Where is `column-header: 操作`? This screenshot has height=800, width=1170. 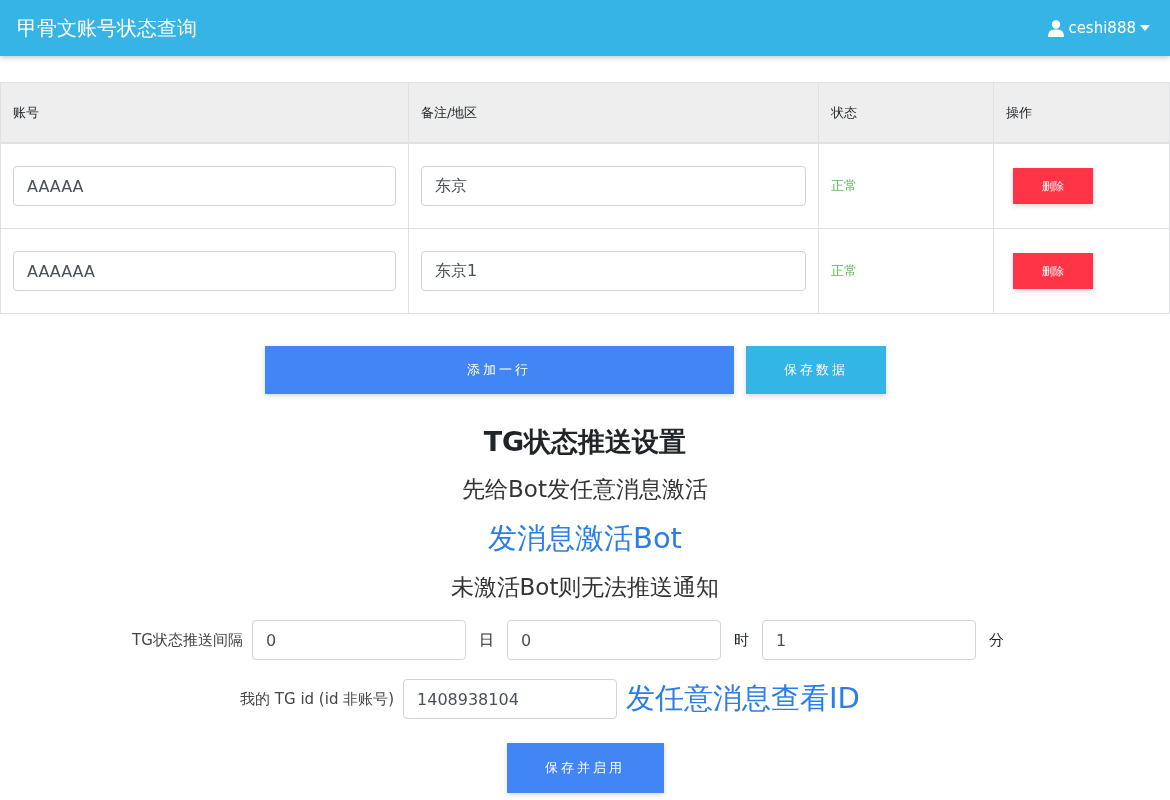 column-header: 操作 is located at coordinates (1081, 112).